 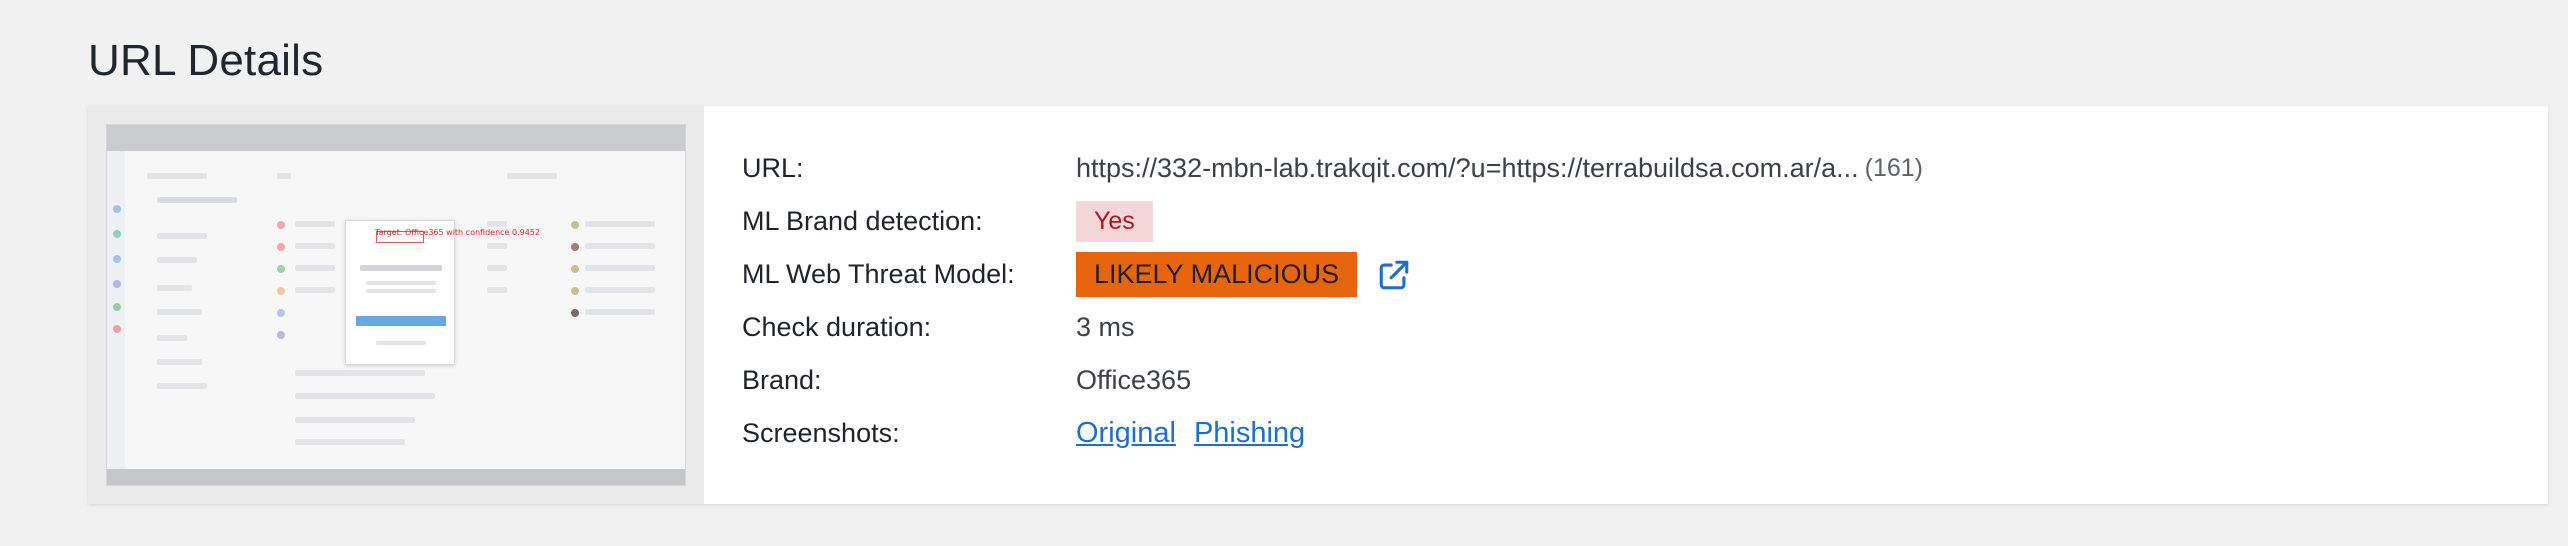 I want to click on screenshots-row: Screenshots: Original Phishing, so click(x=1645, y=433).